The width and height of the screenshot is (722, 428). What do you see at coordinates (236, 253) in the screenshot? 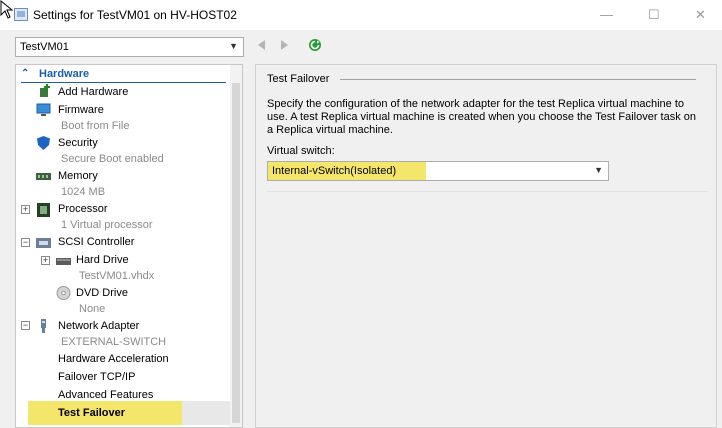
I see `tree-scrollbar-thumb` at bounding box center [236, 253].